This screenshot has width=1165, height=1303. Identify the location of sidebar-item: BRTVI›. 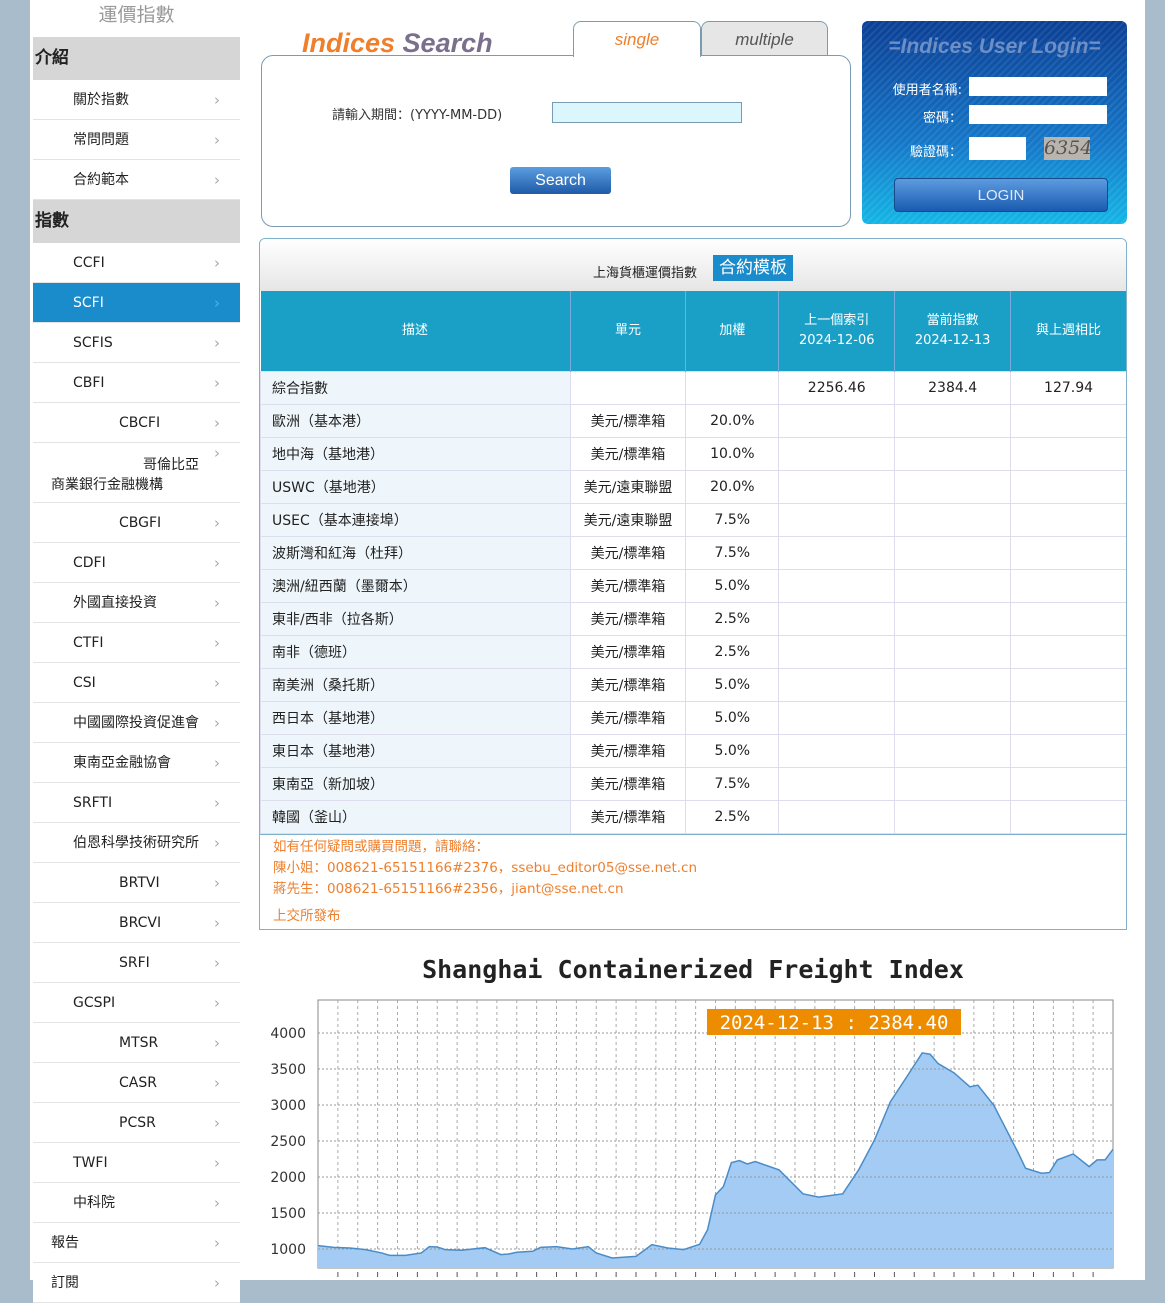
(136, 883).